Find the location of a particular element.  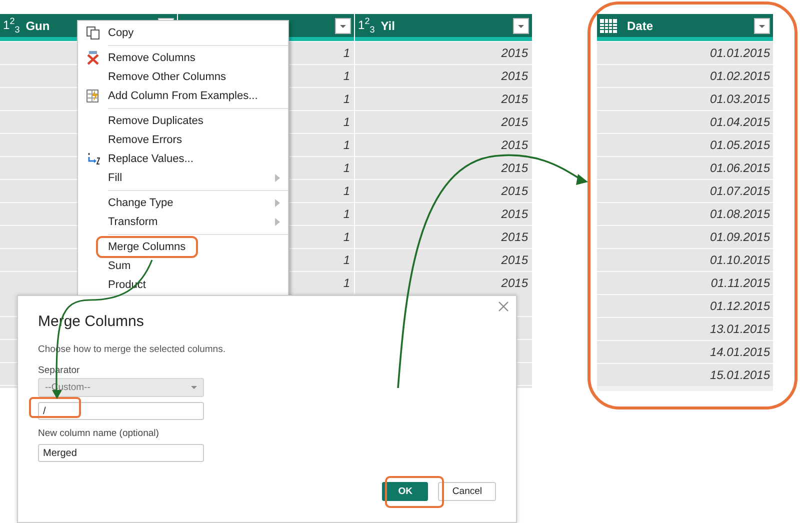

table-cell: 01.12.2015 is located at coordinates (685, 305).